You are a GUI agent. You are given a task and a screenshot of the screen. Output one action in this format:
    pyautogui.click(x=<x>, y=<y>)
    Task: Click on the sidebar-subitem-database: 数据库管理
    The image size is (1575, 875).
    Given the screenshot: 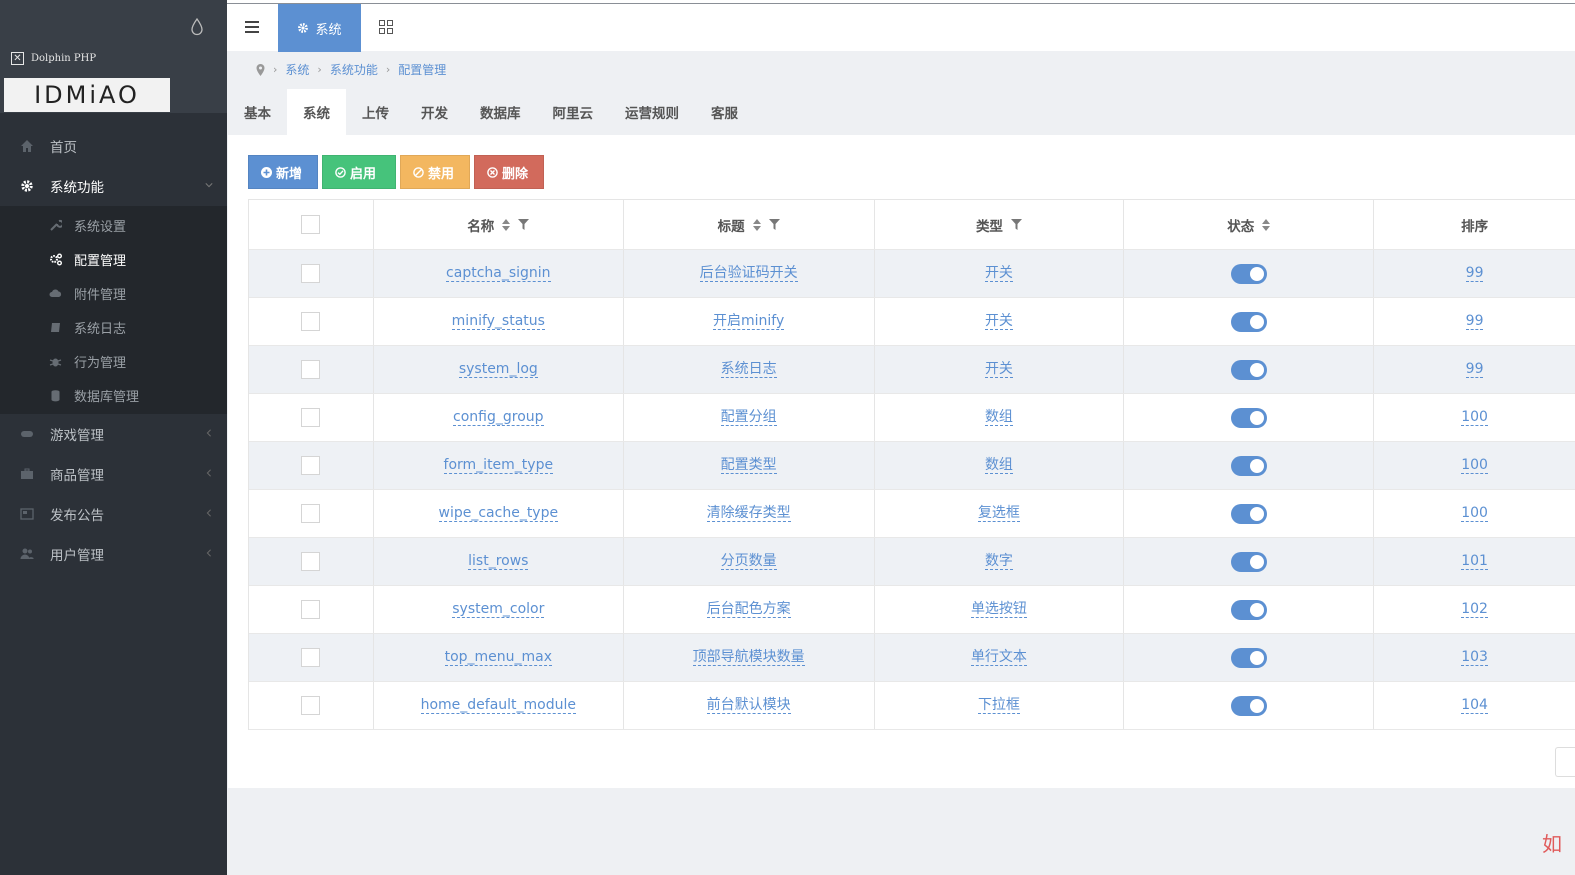 What is the action you would take?
    pyautogui.click(x=113, y=395)
    